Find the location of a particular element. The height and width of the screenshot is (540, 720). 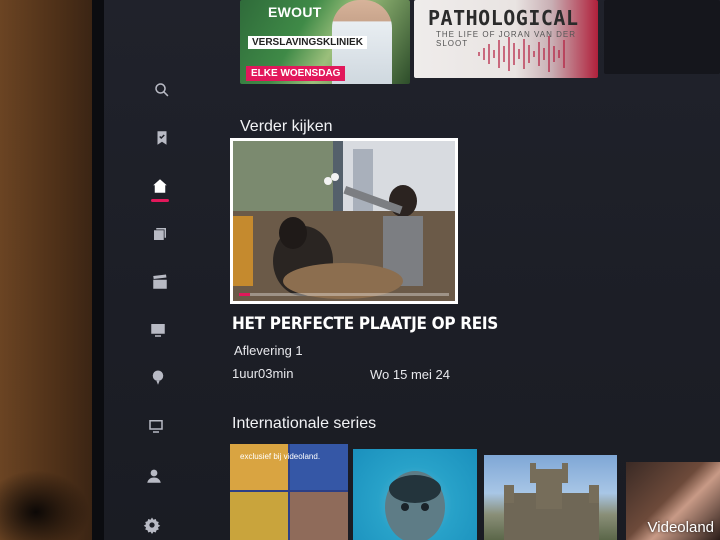

show-card-subtitle: VERSLAVINGSKLINIEK is located at coordinates (307, 42).